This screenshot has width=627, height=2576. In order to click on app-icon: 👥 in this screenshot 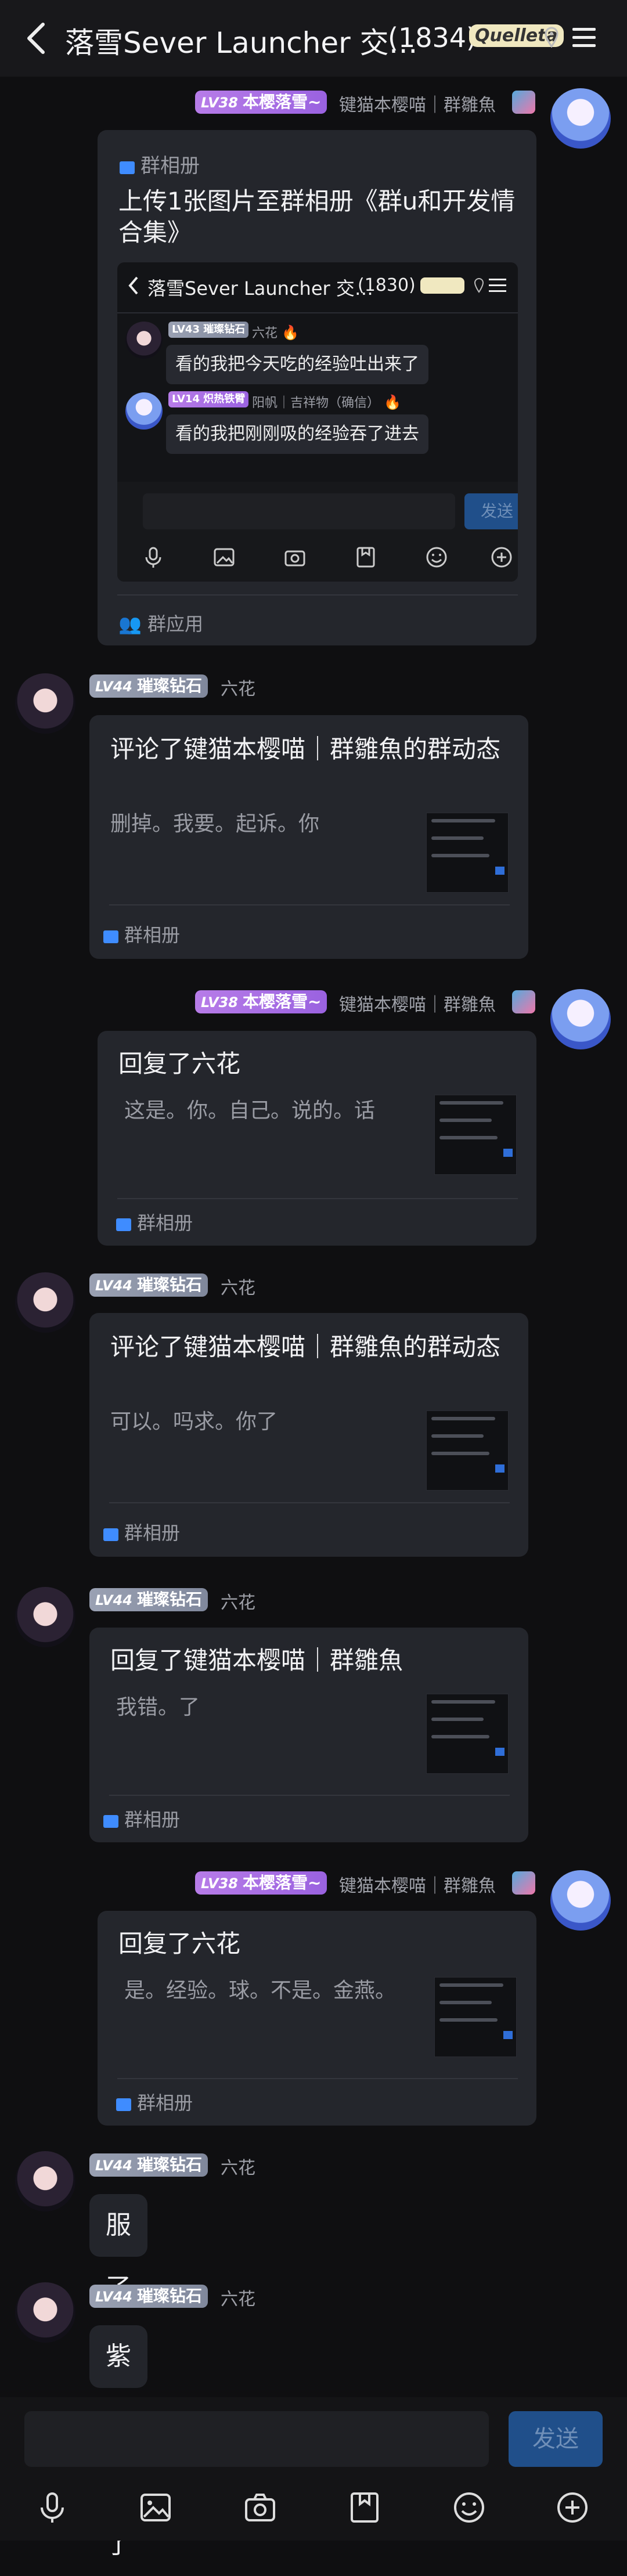, I will do `click(130, 624)`.